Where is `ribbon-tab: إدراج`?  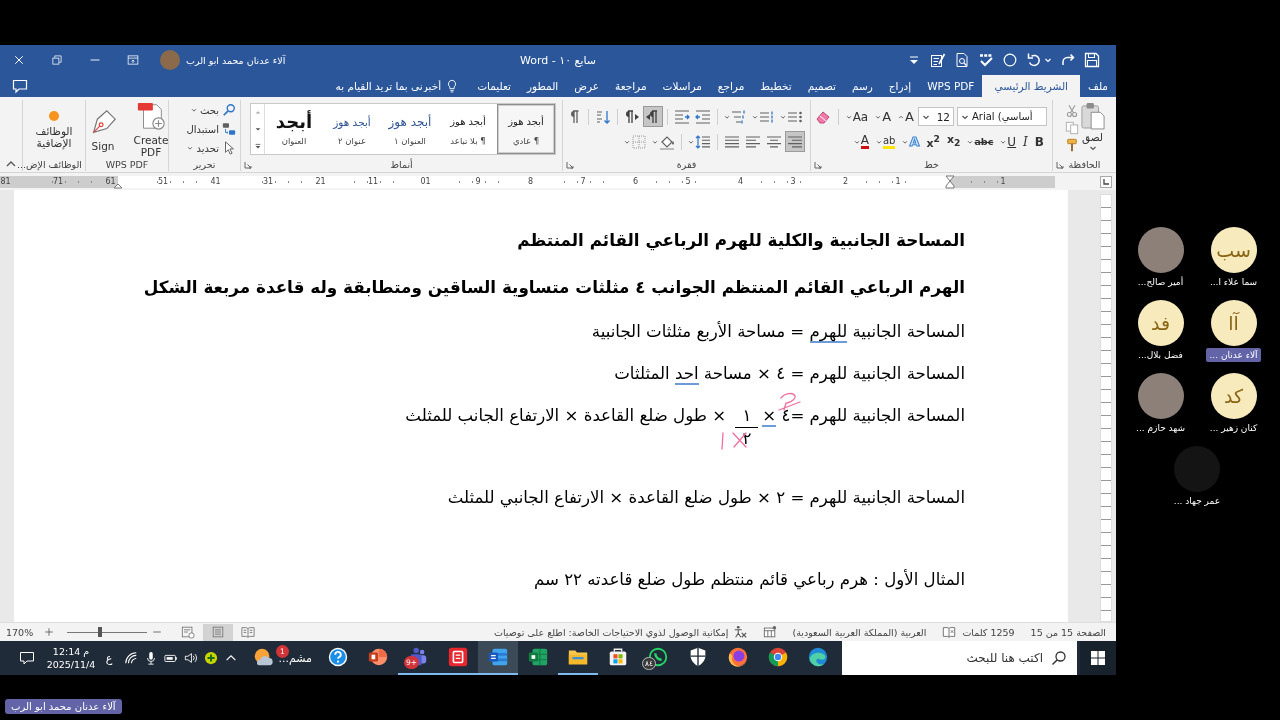 ribbon-tab: إدراج is located at coordinates (900, 86).